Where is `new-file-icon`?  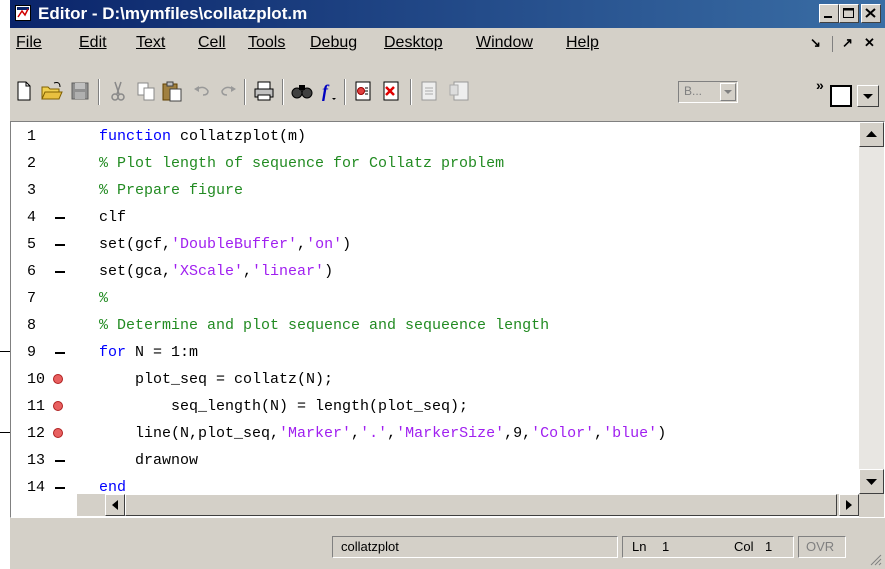 new-file-icon is located at coordinates (24, 91).